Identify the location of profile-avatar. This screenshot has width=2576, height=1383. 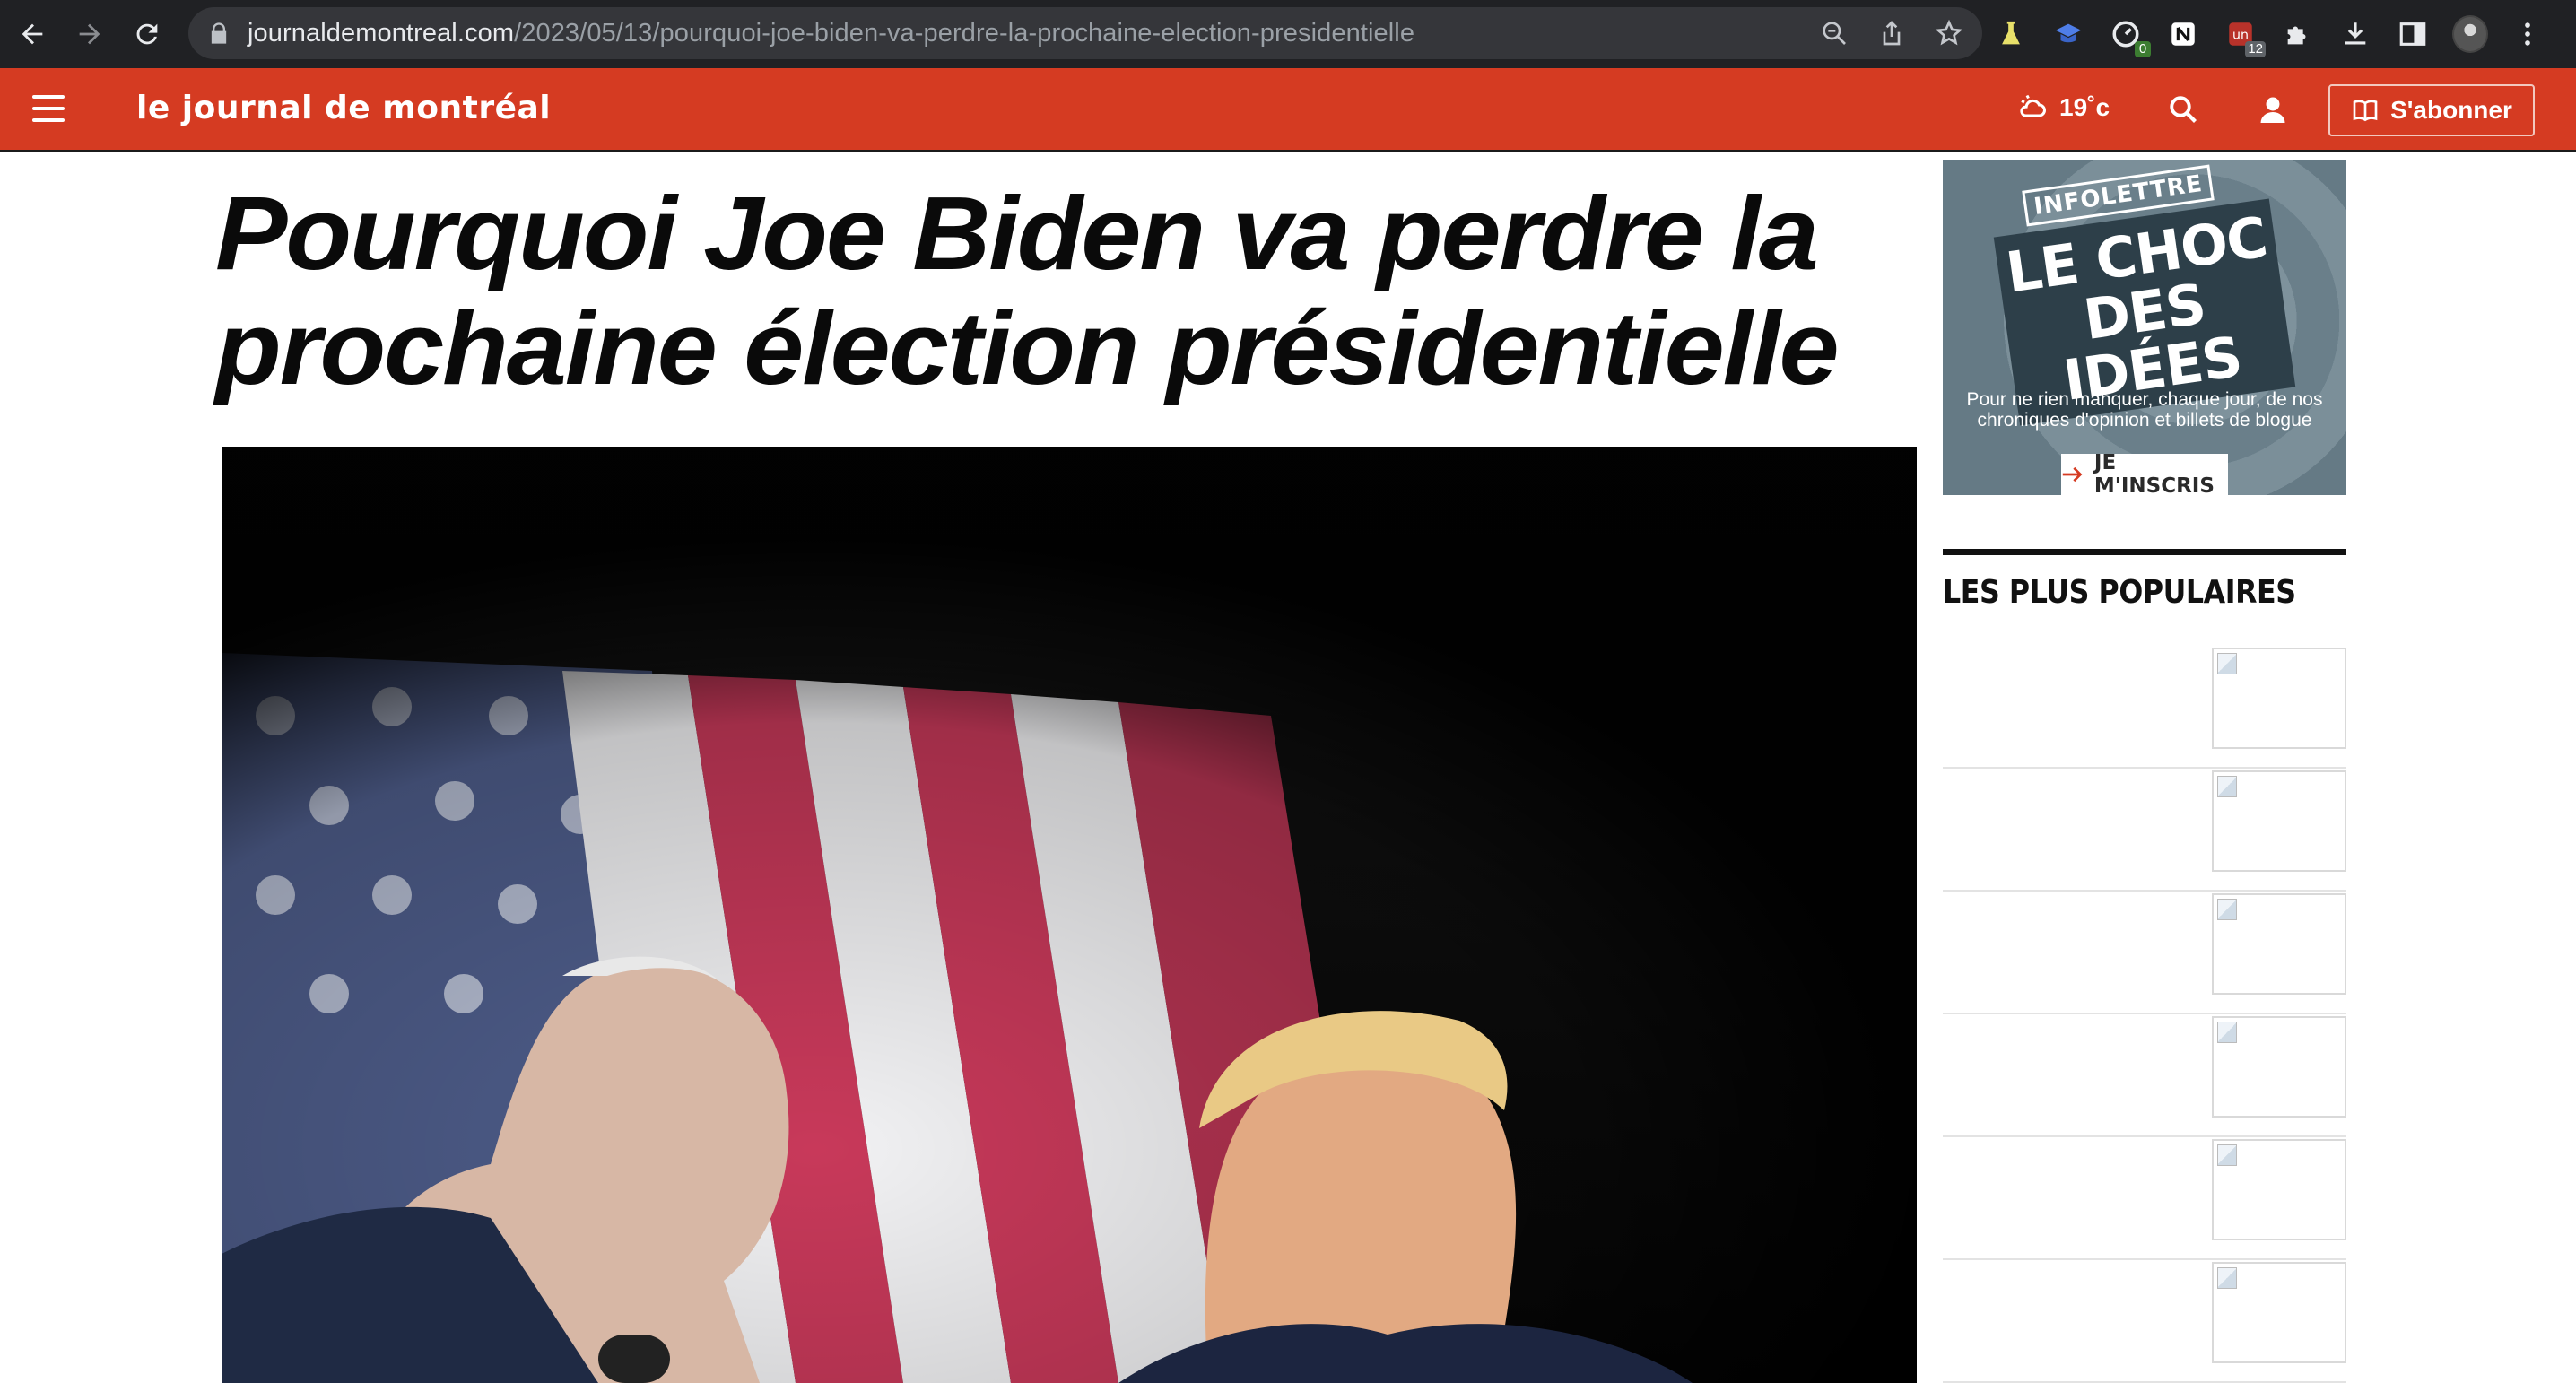
(2470, 34).